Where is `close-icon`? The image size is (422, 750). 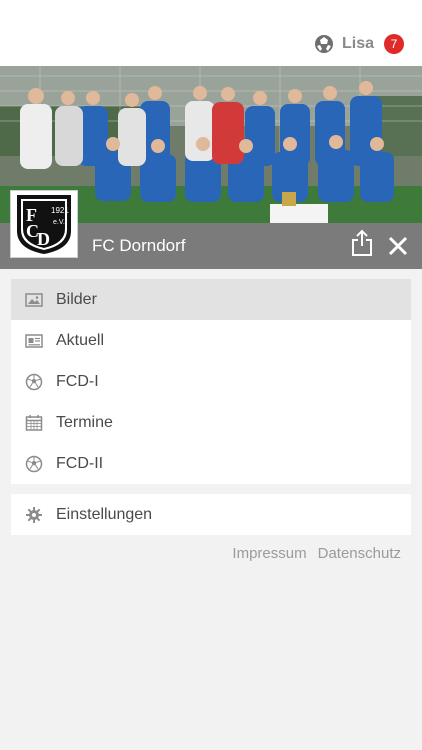
close-icon is located at coordinates (398, 246).